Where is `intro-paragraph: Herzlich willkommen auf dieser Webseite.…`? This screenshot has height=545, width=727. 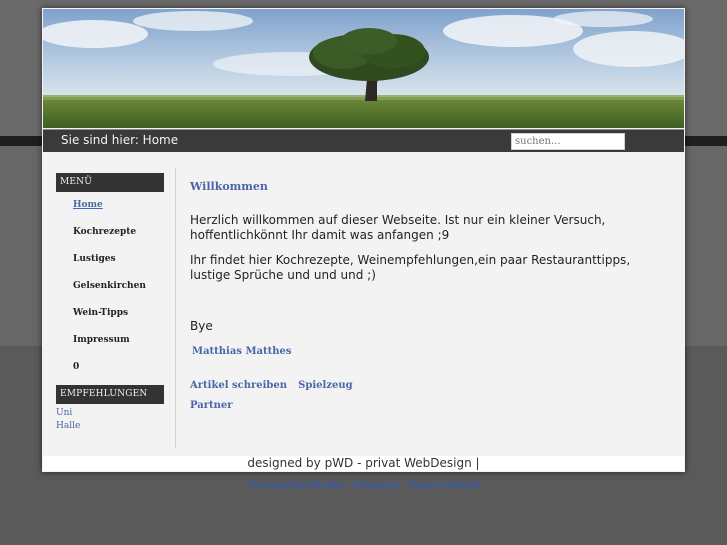
intro-paragraph: Herzlich willkommen auf dieser Webseite.… is located at coordinates (398, 227).